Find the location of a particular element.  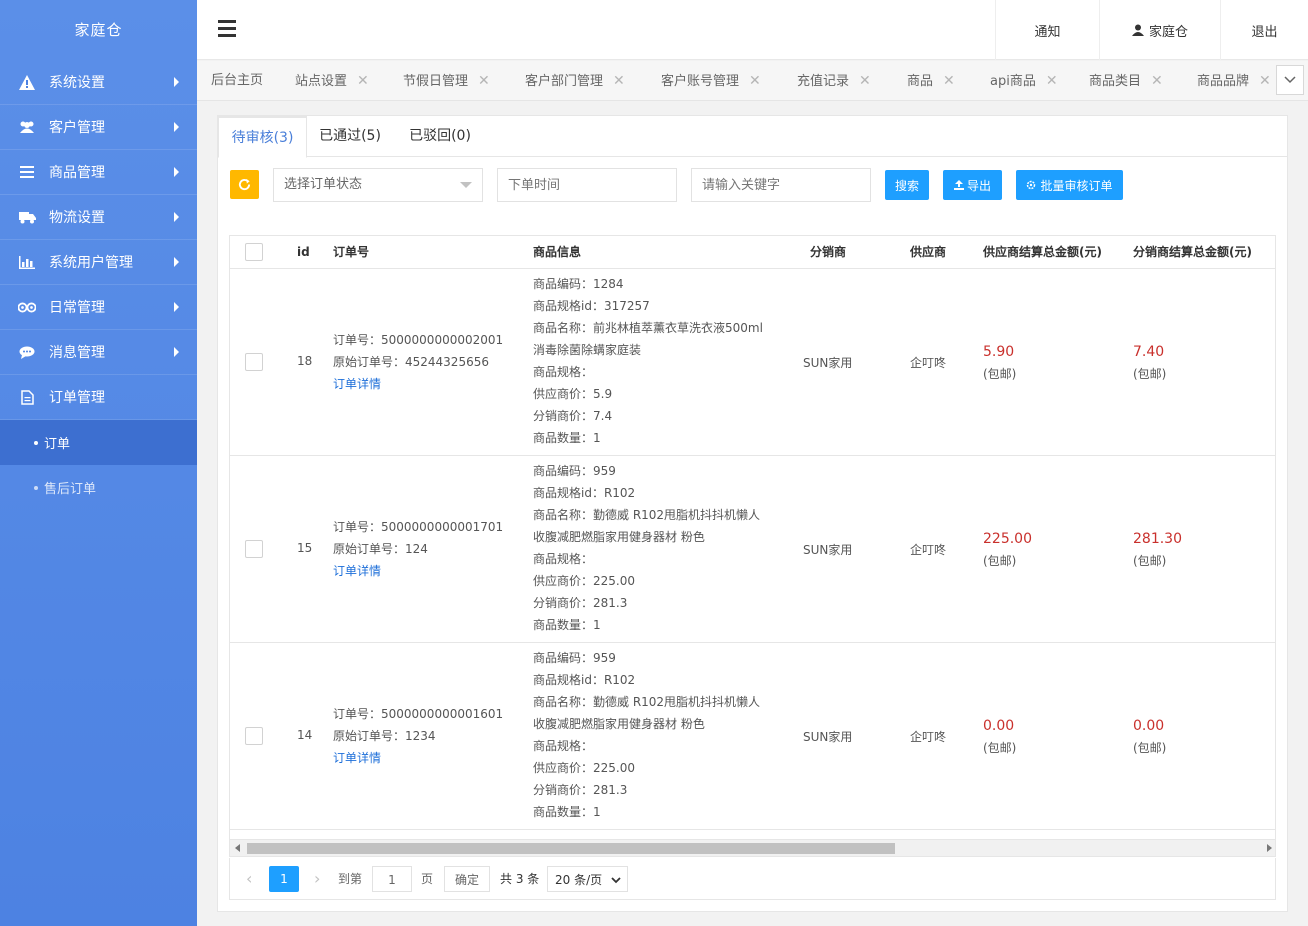

hamburger-menu-icon is located at coordinates (227, 29).